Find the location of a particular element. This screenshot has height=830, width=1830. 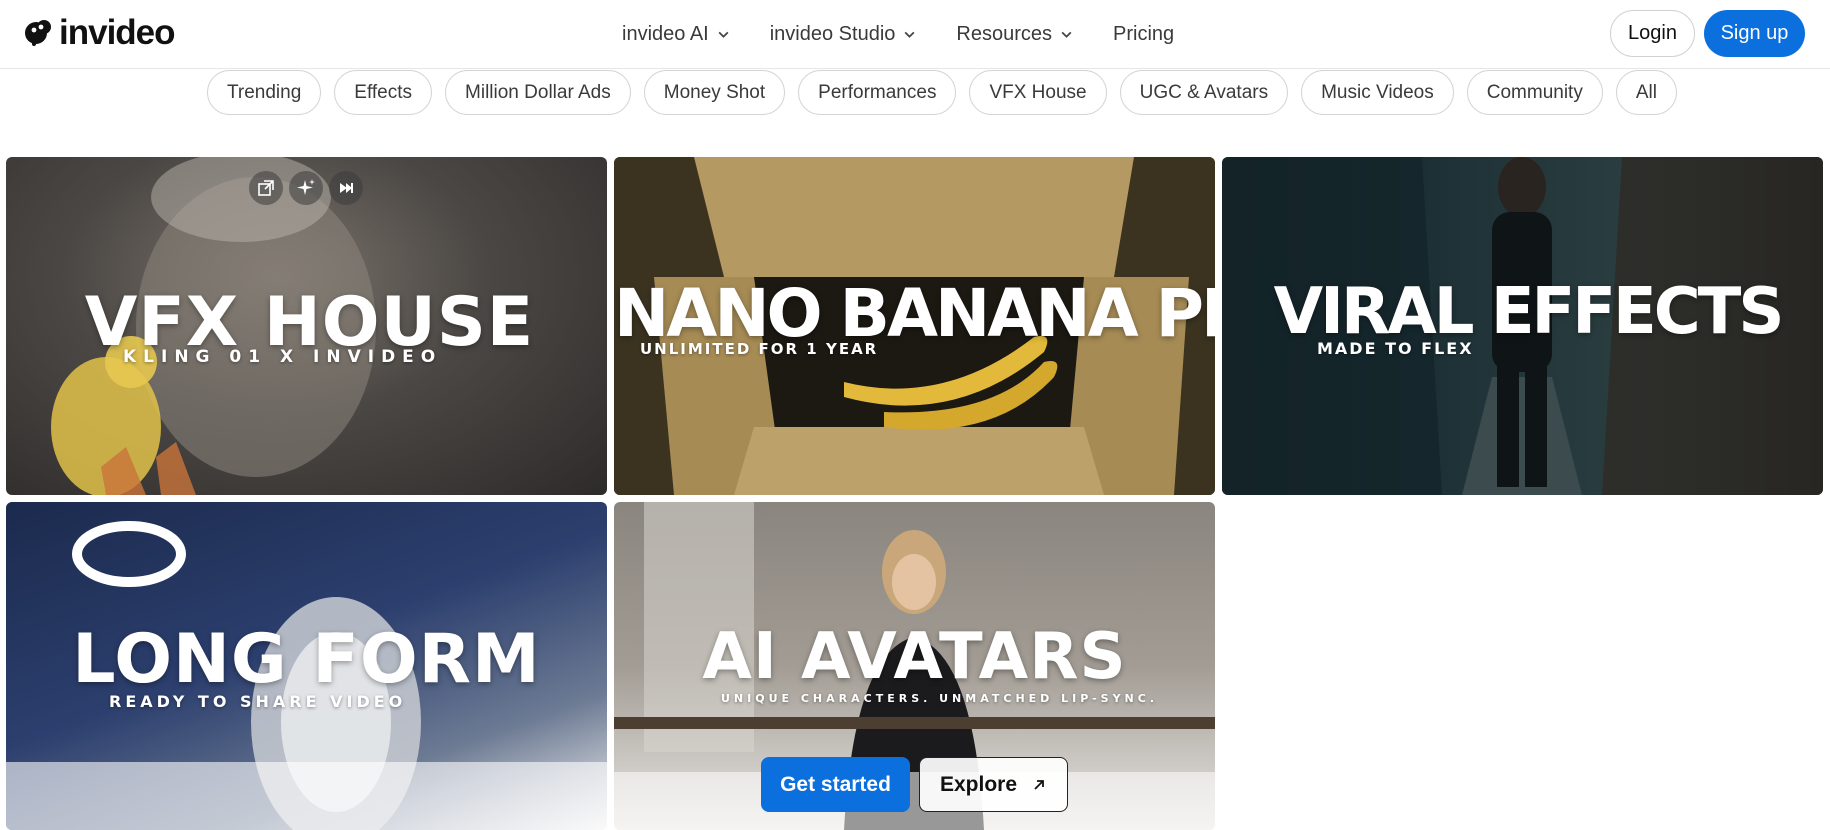

category-all: All is located at coordinates (1646, 92).